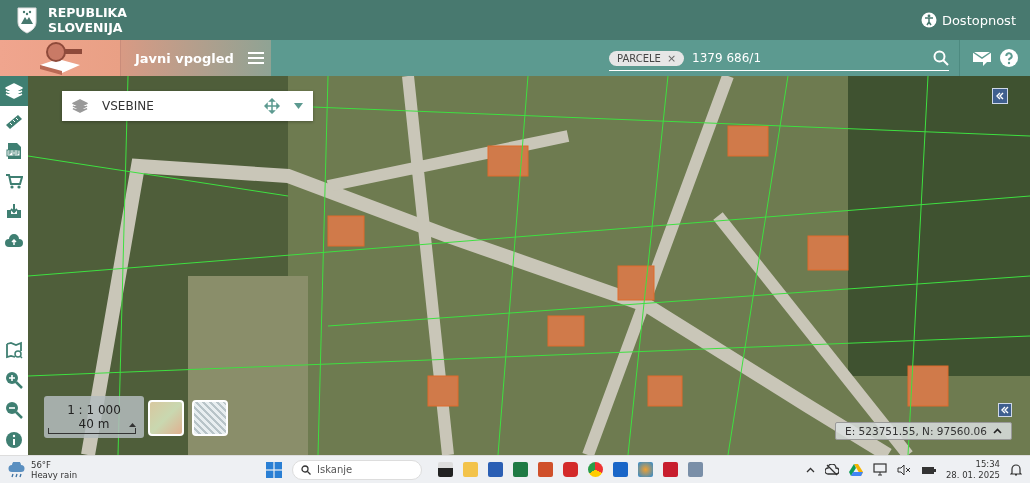 The height and width of the screenshot is (483, 1030). Describe the element at coordinates (14, 350) in the screenshot. I see `map-search-icon` at that location.